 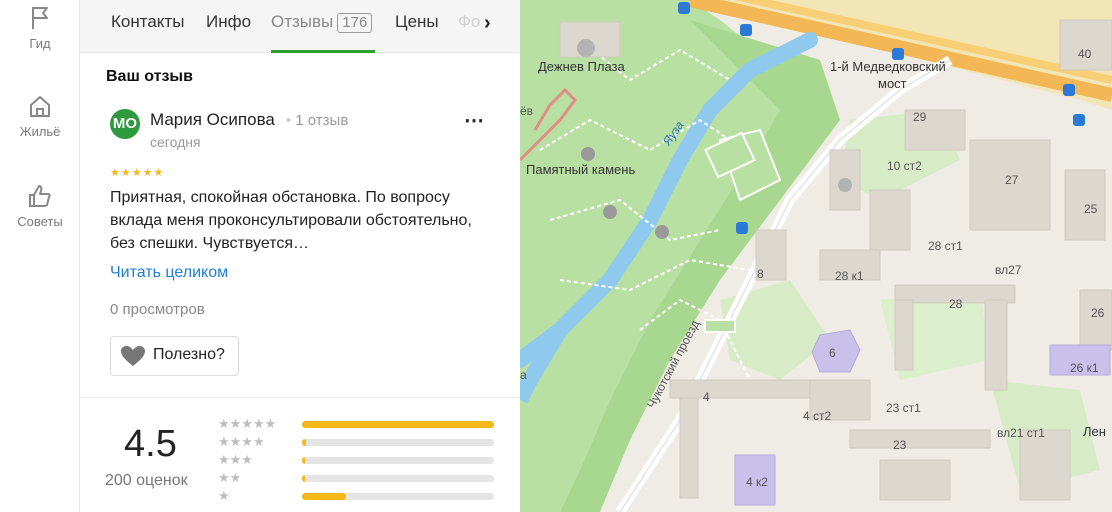 I want to click on map-label: 23, so click(x=900, y=445).